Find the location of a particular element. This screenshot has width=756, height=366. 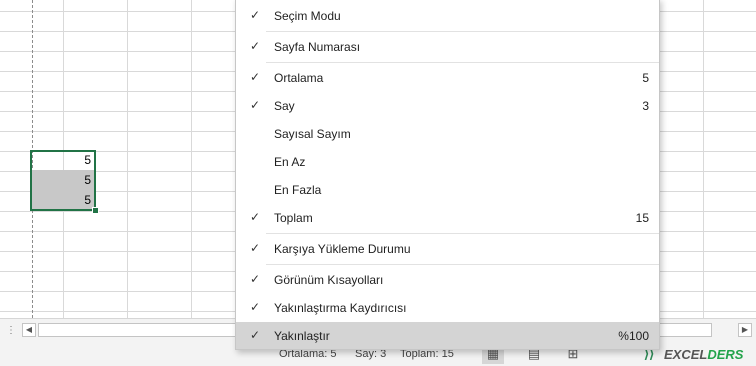

selection-border is located at coordinates (63, 180).